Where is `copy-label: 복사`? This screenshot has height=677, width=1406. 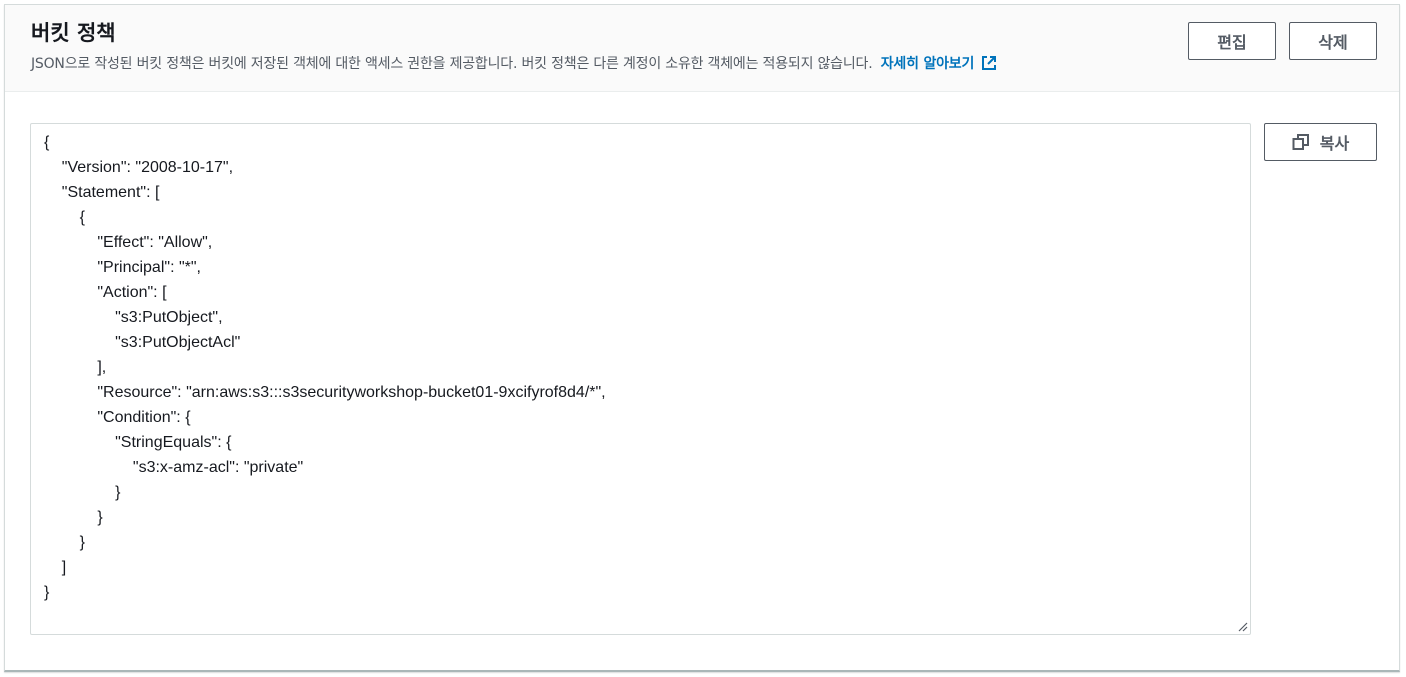 copy-label: 복사 is located at coordinates (1334, 143).